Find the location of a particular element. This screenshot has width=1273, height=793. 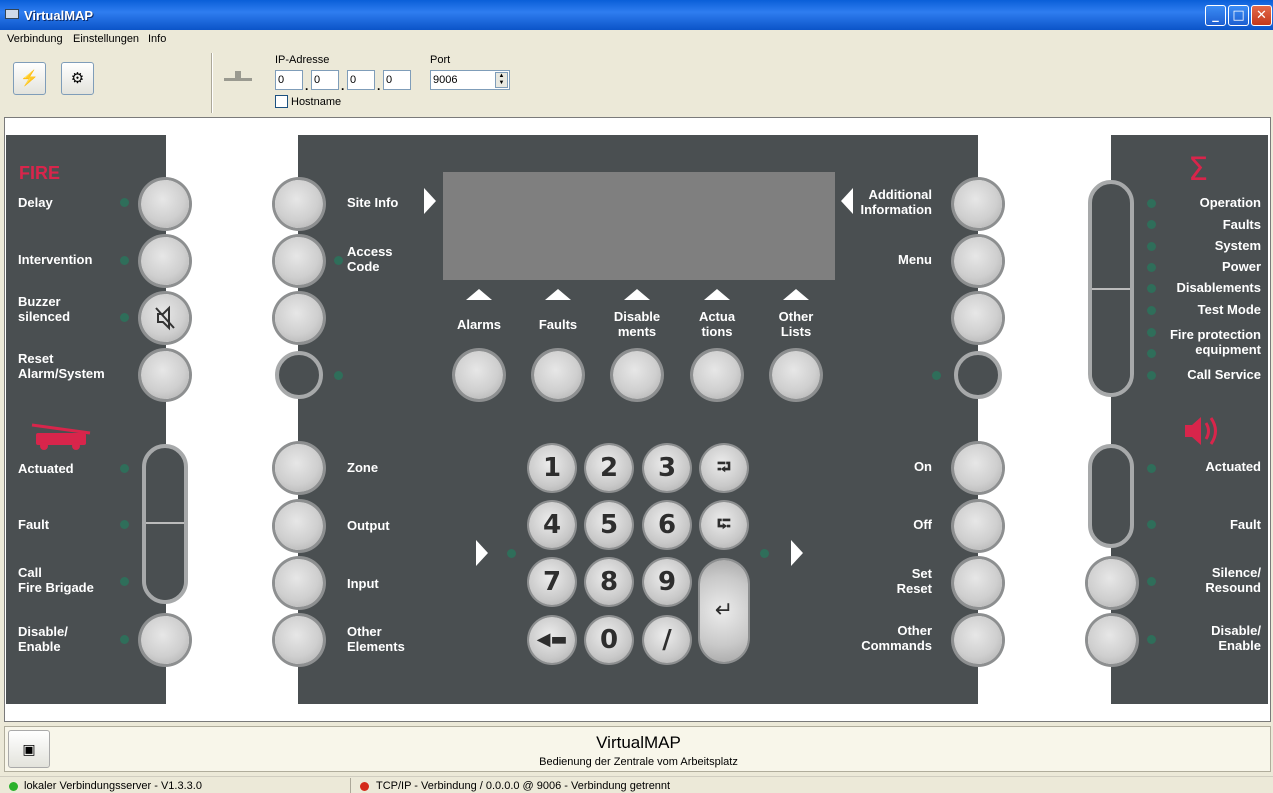

numpad-0: 0 is located at coordinates (609, 640).